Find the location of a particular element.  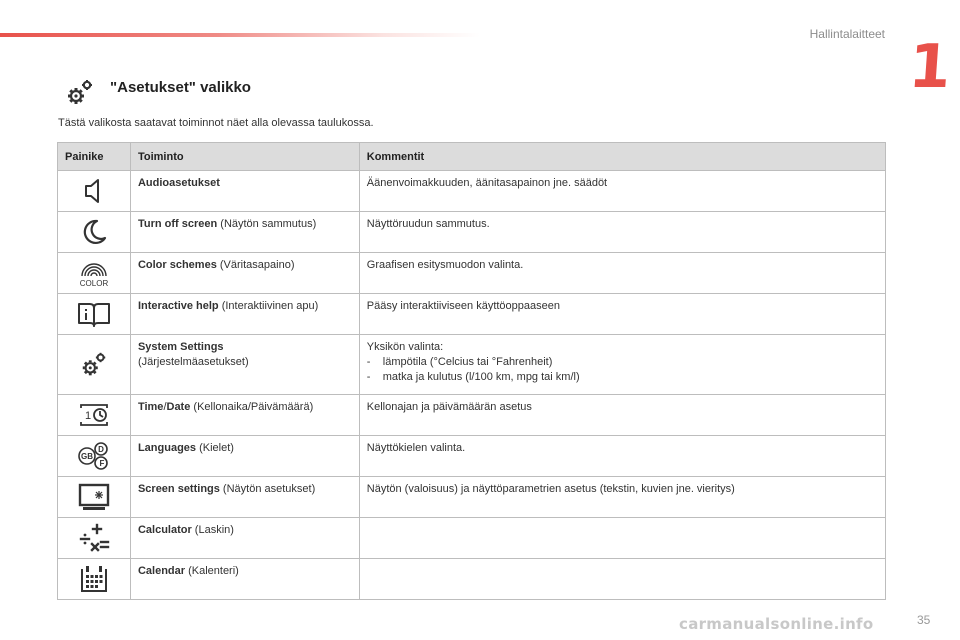

table-header-row: Painike Toiminto Kommentit is located at coordinates (472, 156).